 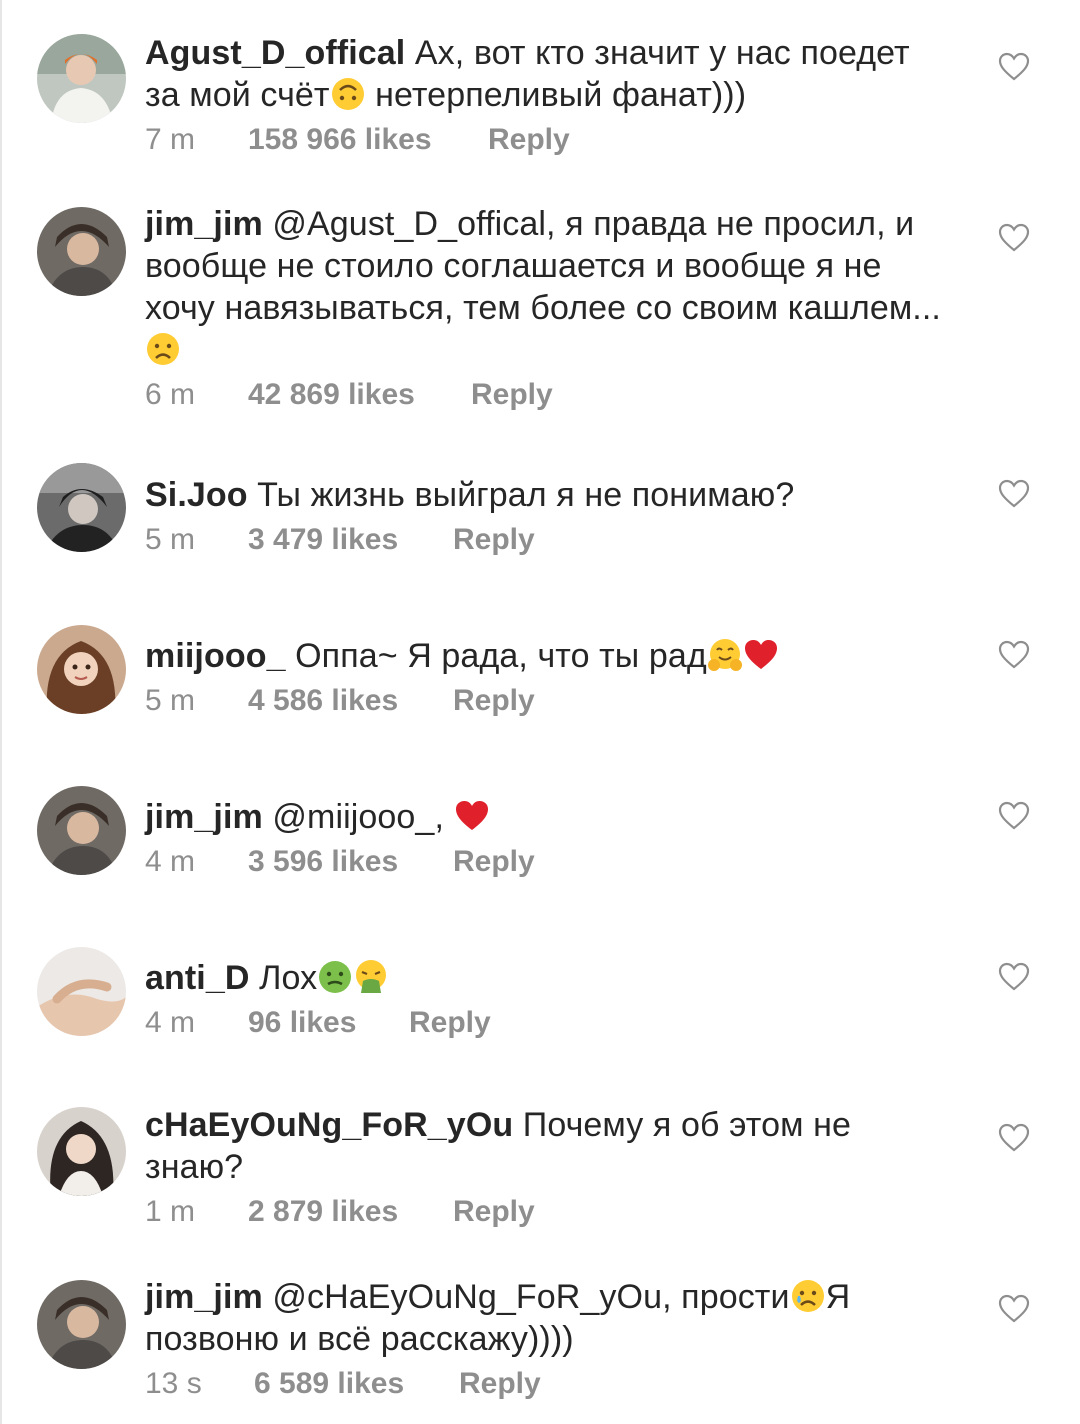 I want to click on comment-body: Лох, so click(x=288, y=978).